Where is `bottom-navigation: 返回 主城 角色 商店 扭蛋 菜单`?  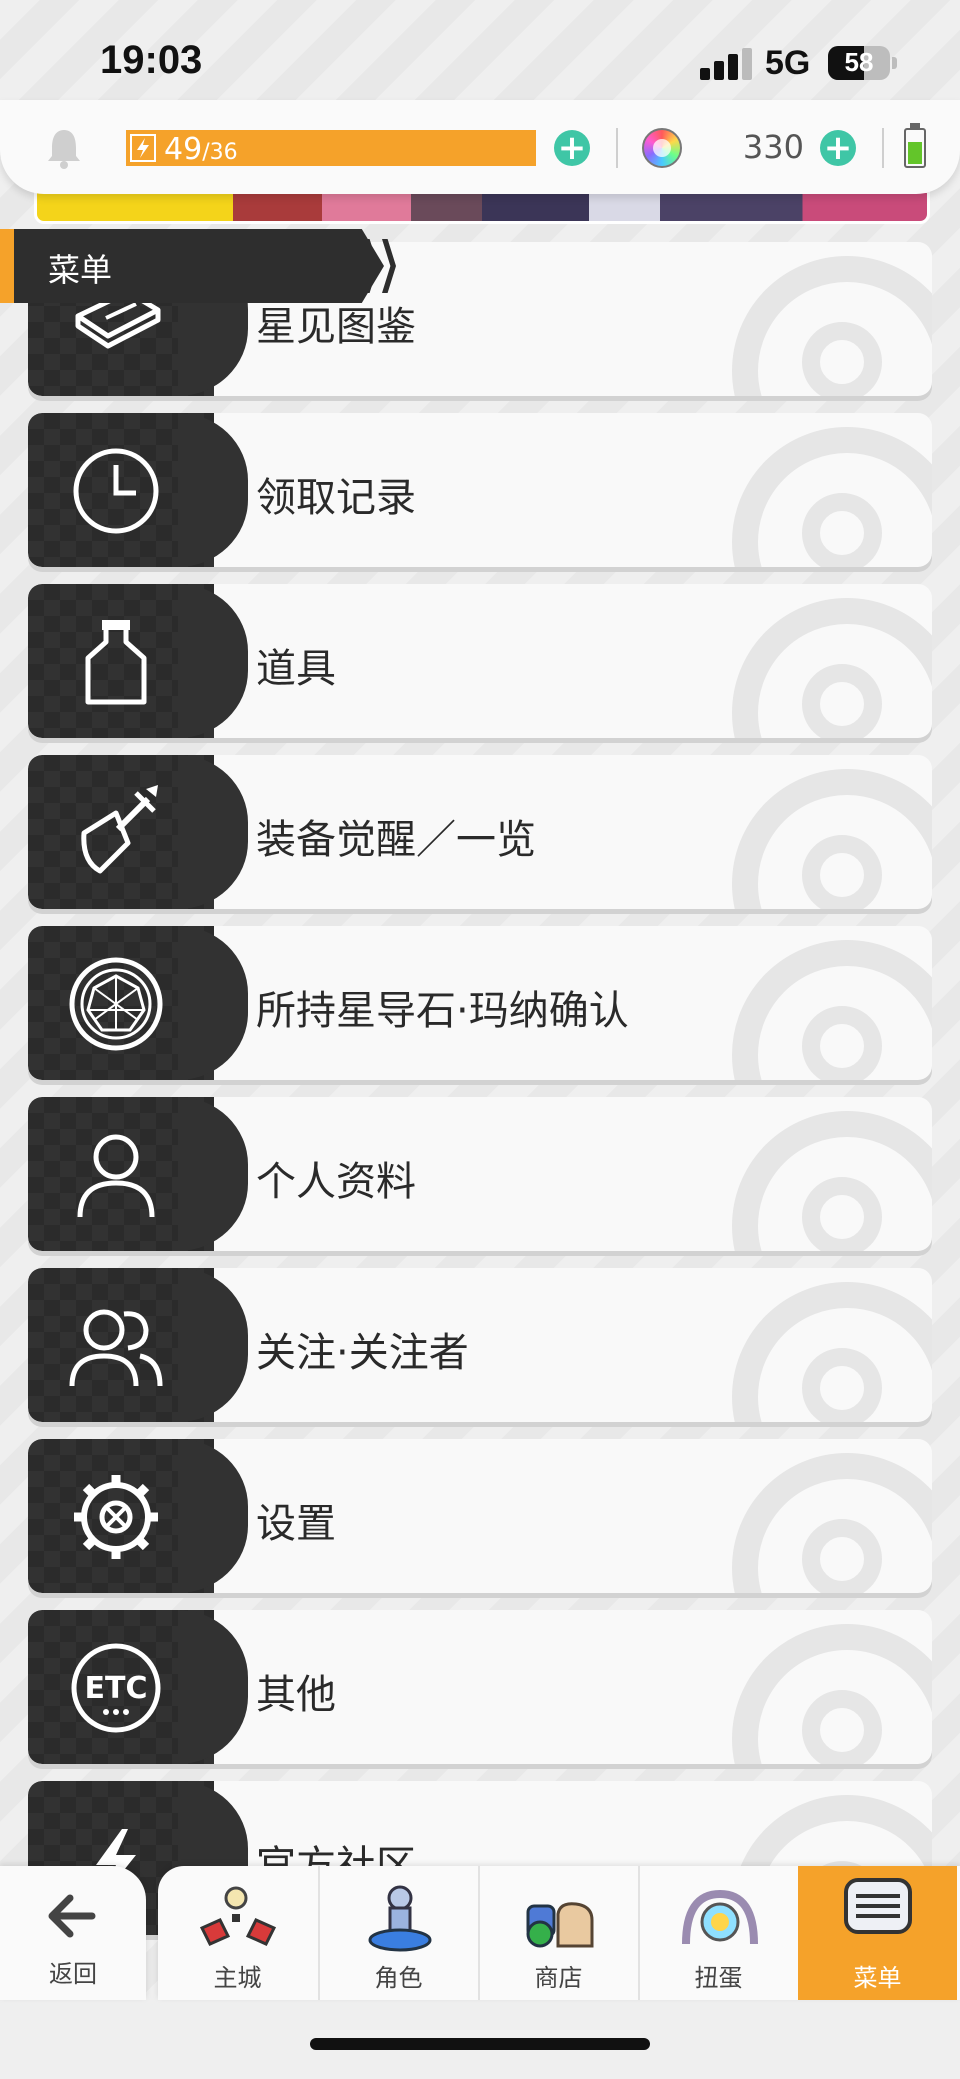 bottom-navigation: 返回 主城 角色 商店 扭蛋 菜单 is located at coordinates (480, 1933).